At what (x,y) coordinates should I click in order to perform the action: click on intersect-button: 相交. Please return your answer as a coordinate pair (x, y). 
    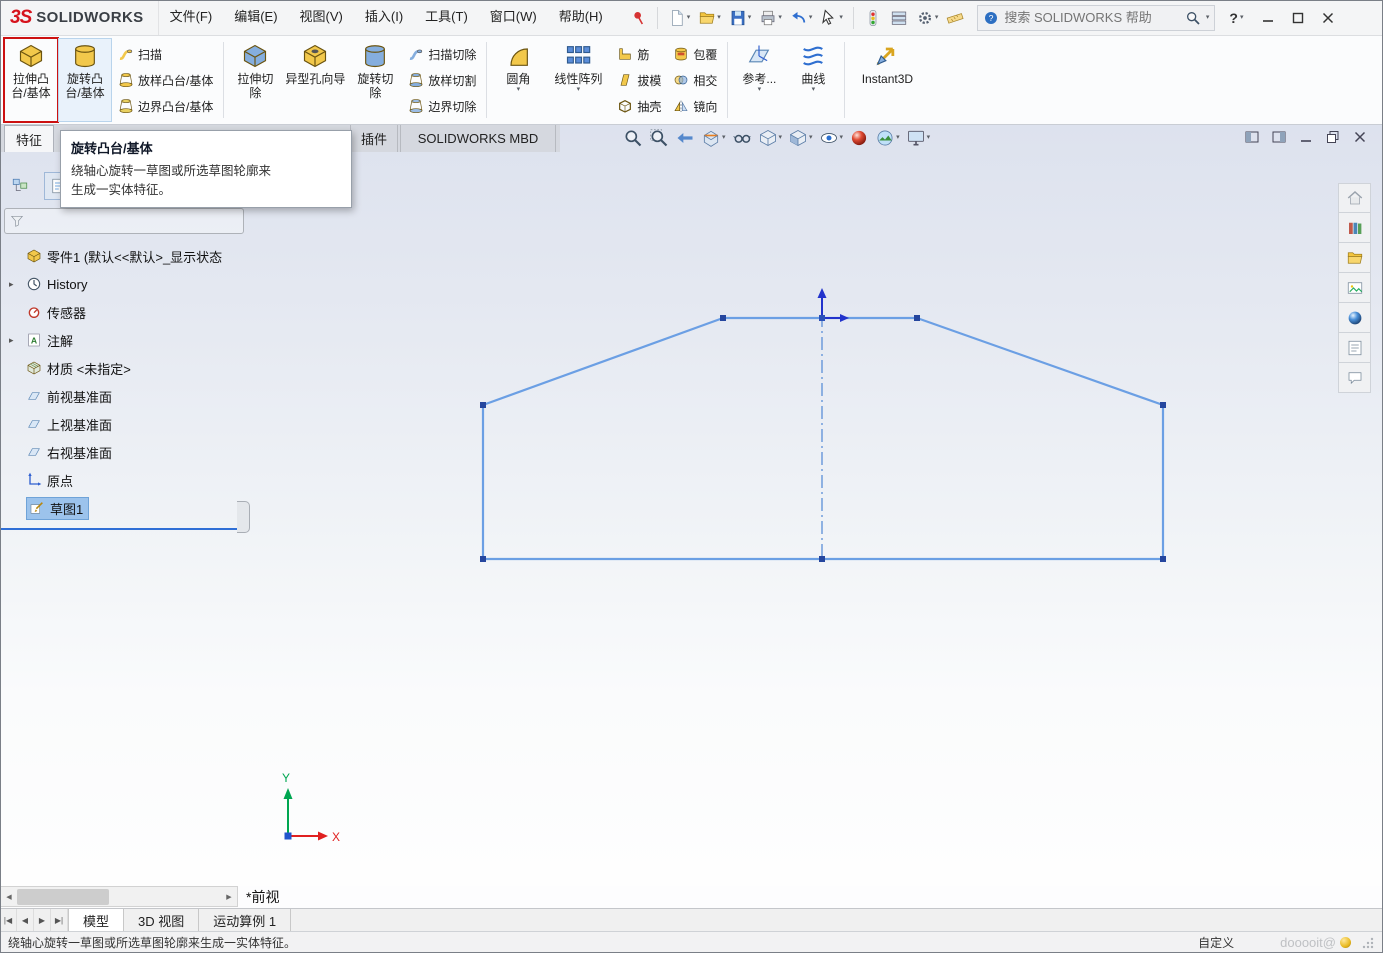
    Looking at the image, I should click on (695, 80).